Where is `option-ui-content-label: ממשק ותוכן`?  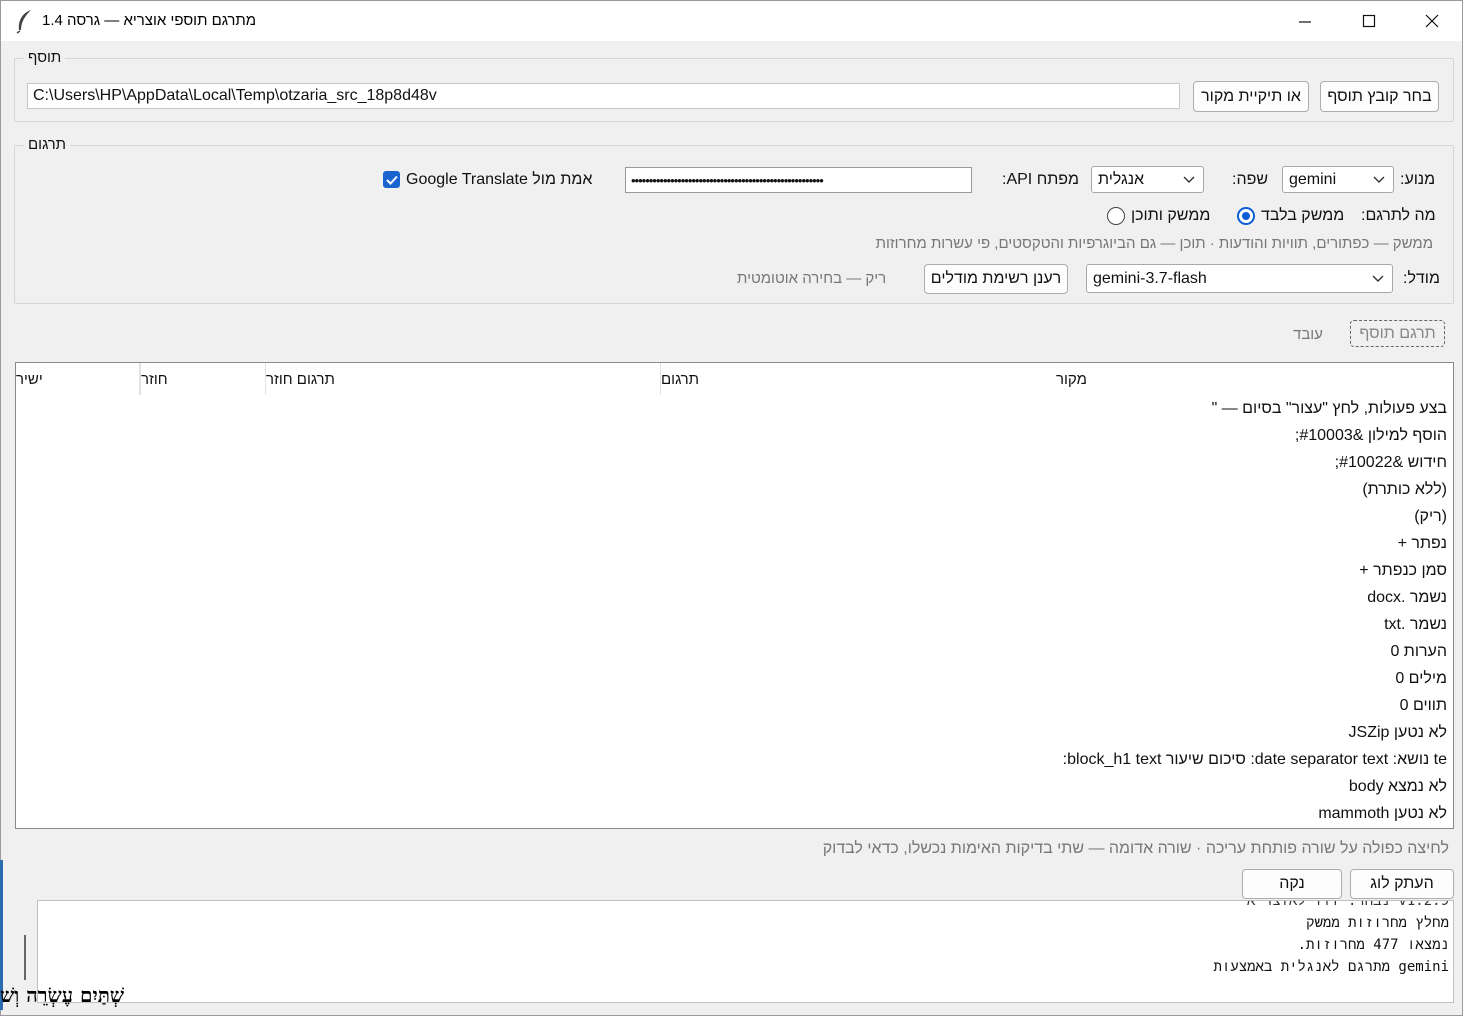
option-ui-content-label: ממשק ותוכן is located at coordinates (1171, 215).